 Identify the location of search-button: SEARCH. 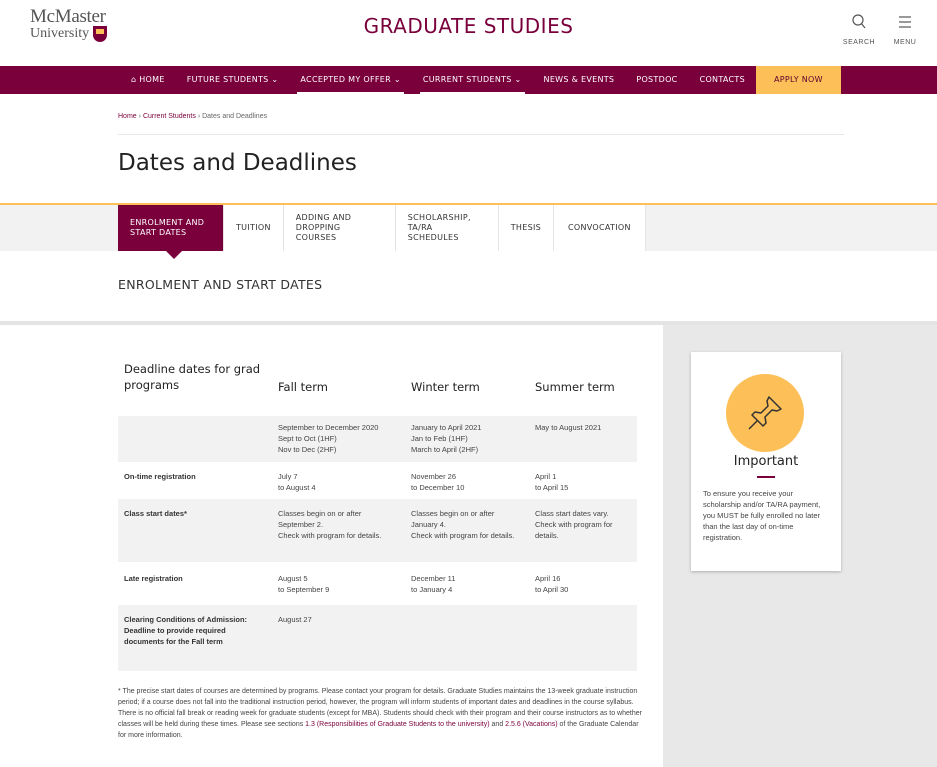
(859, 30).